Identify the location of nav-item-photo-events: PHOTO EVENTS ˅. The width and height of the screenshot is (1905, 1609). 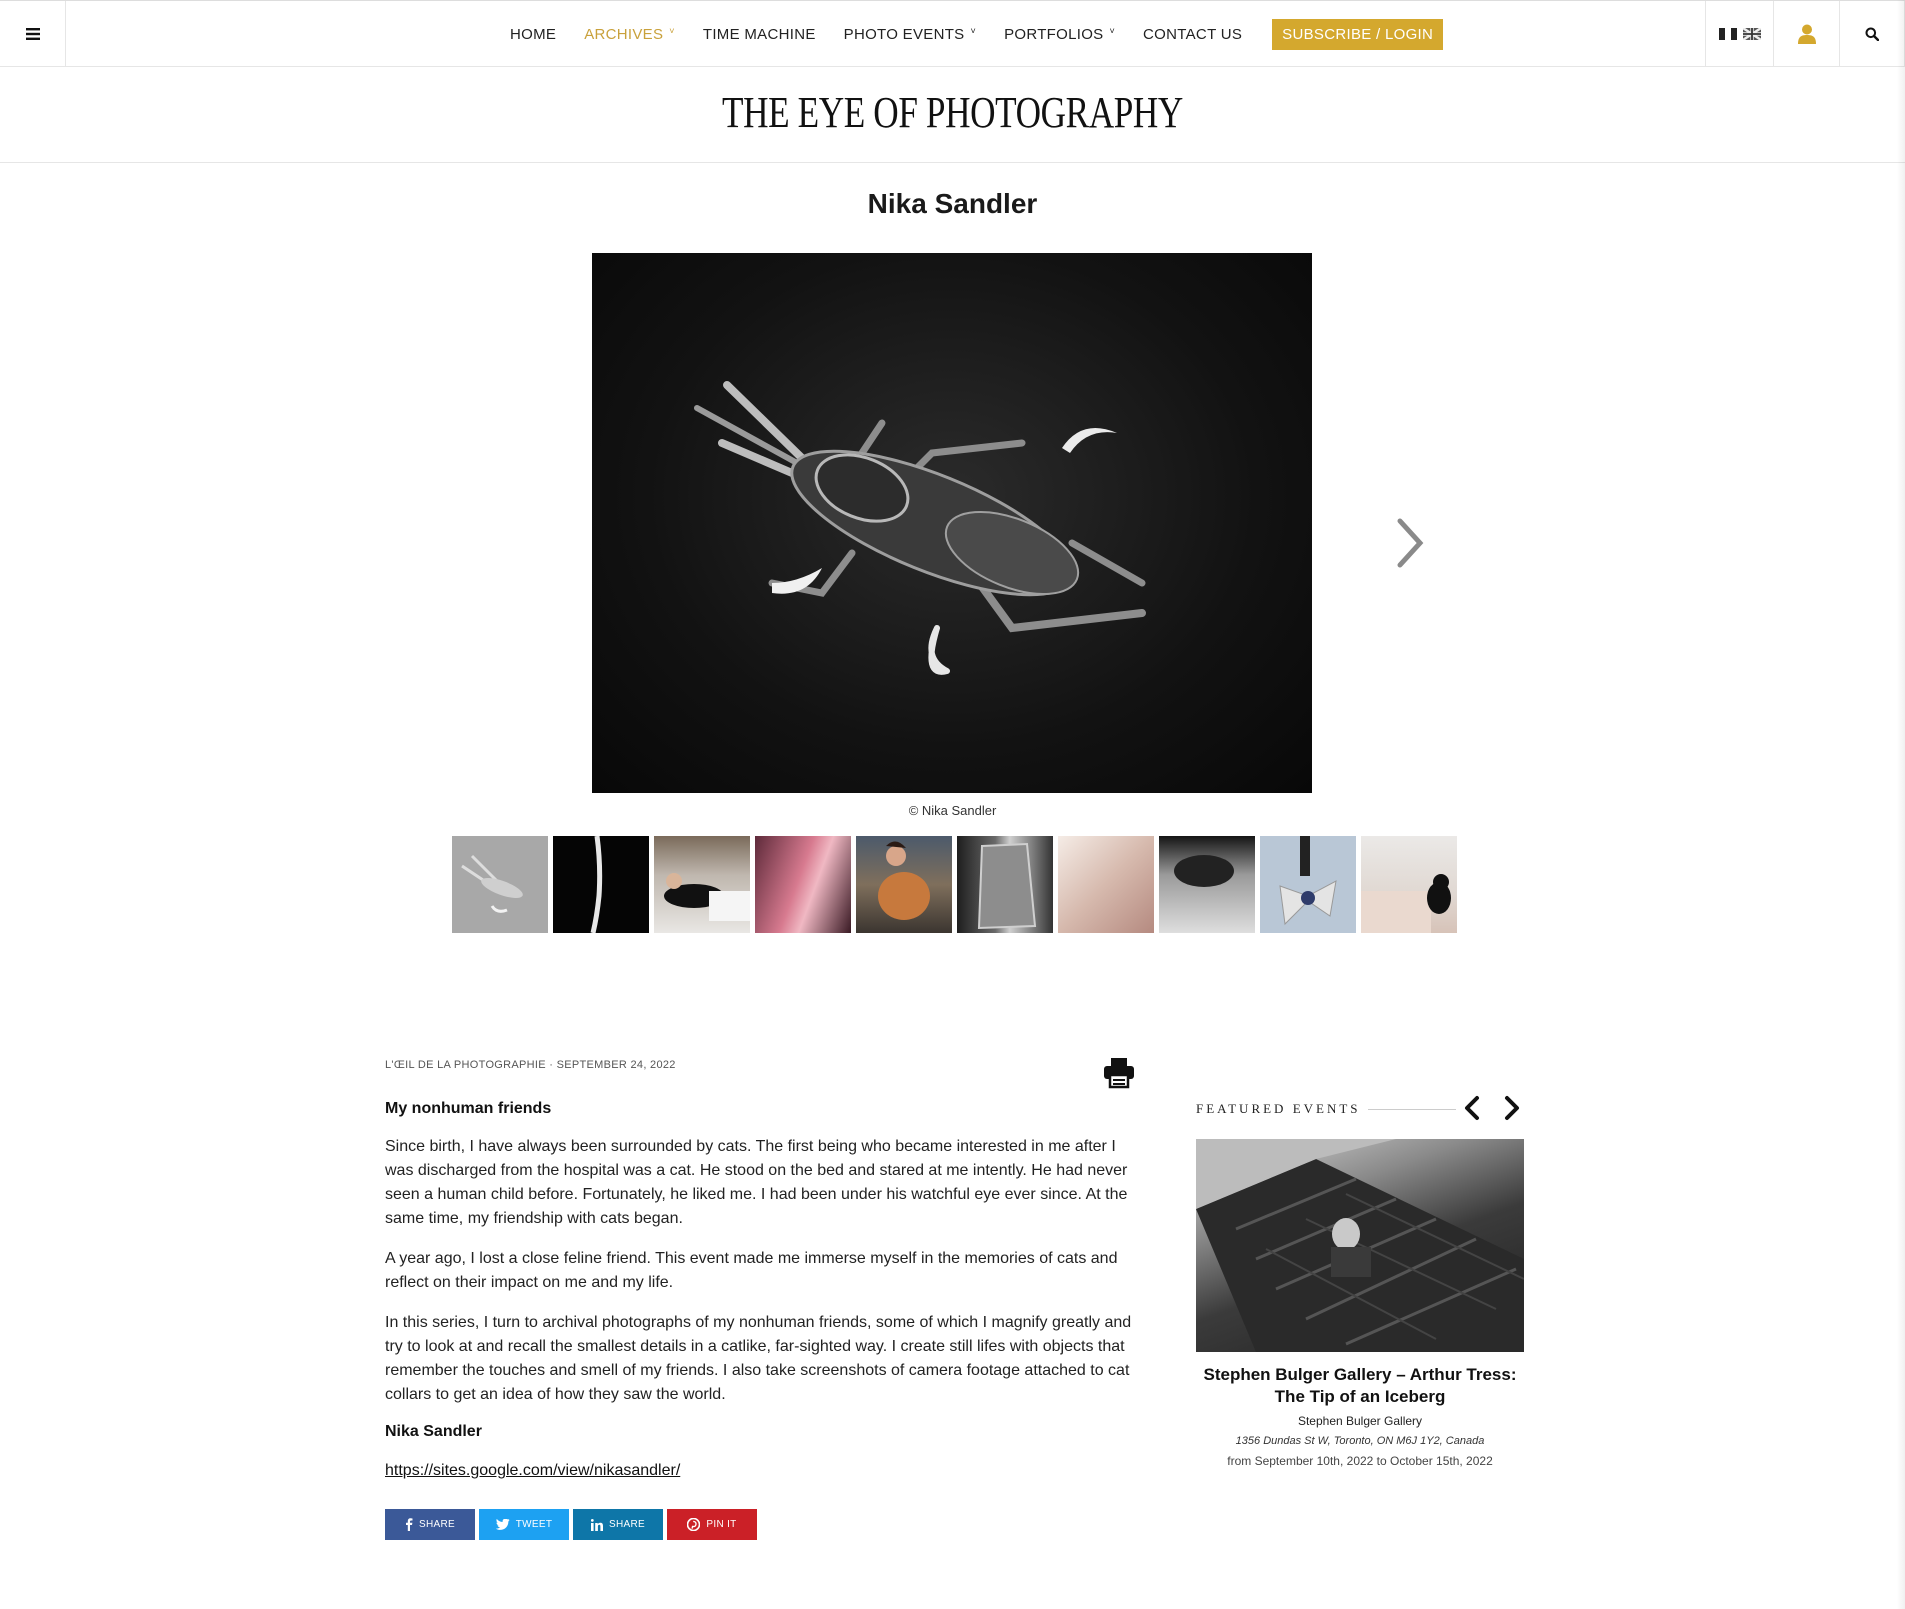
(910, 34).